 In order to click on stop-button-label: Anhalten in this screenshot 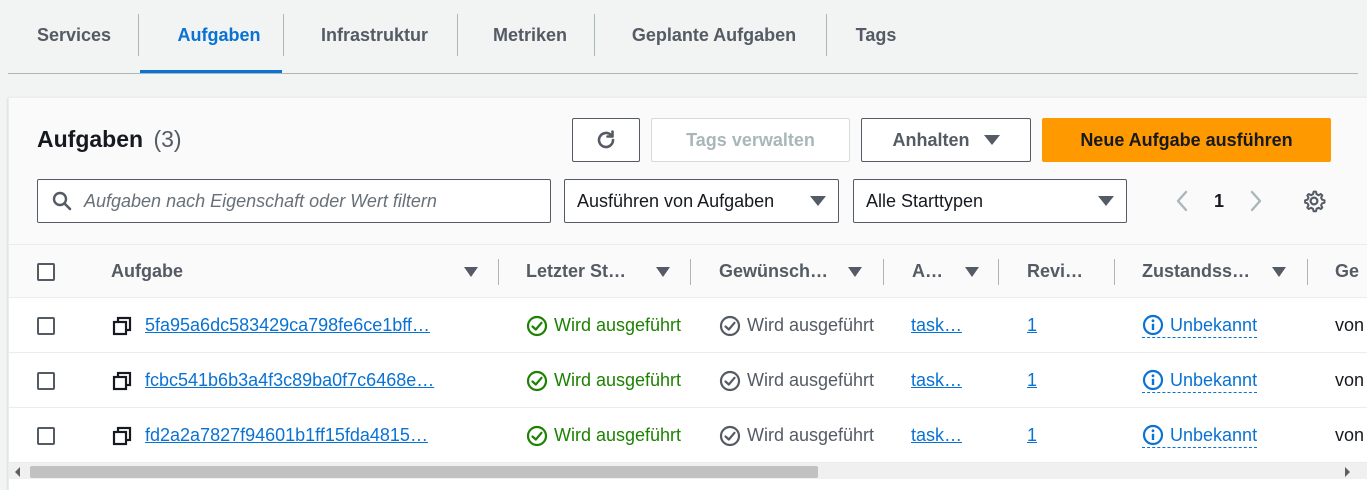, I will do `click(931, 139)`.